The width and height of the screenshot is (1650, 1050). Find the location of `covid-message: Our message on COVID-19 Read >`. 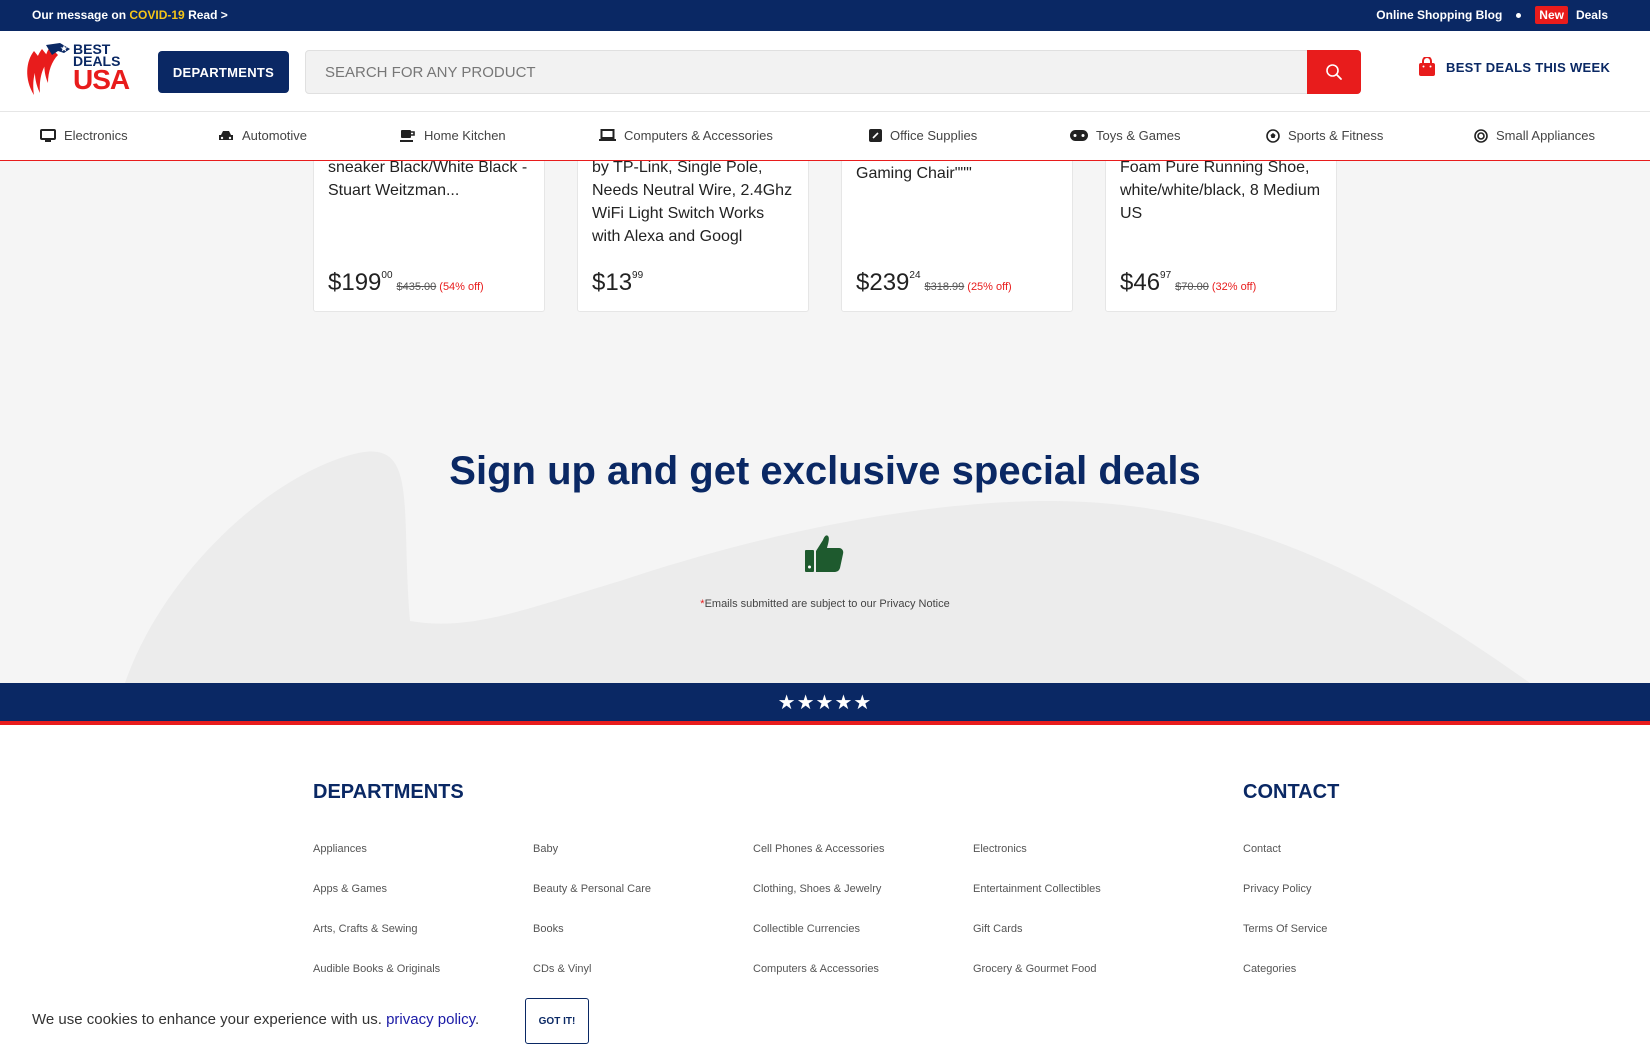

covid-message: Our message on COVID-19 Read > is located at coordinates (130, 15).